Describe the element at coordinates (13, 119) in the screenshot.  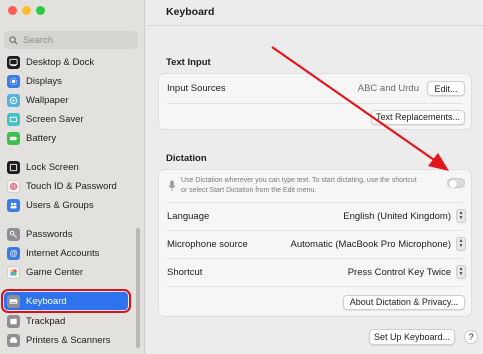
I see `screen-saver-icon` at that location.